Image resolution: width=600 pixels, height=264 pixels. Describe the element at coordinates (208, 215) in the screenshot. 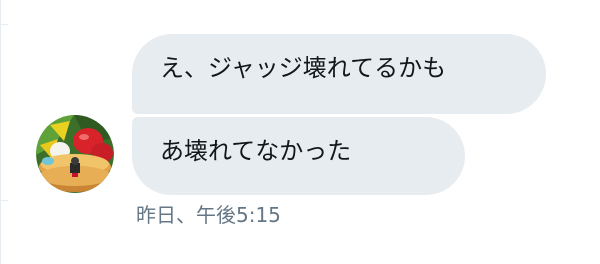

I see `message-timestamp: 昨日、午後5:15` at that location.